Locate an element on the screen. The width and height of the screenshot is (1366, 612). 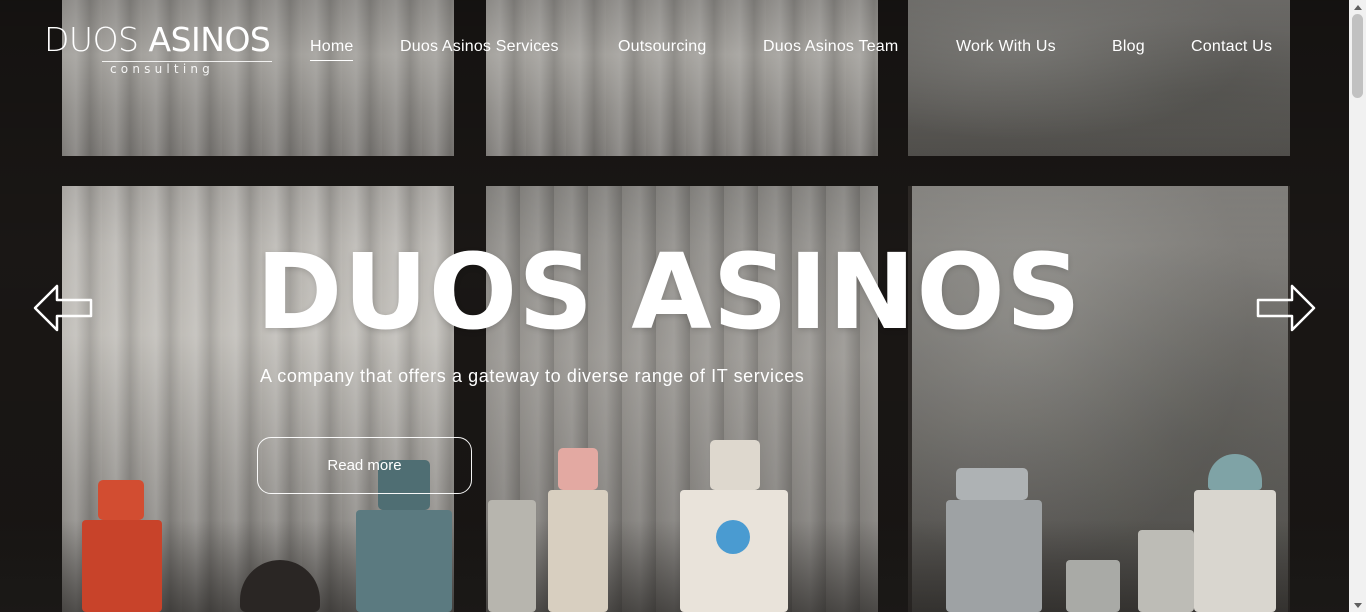
nav-item-blog: Blog is located at coordinates (1128, 47).